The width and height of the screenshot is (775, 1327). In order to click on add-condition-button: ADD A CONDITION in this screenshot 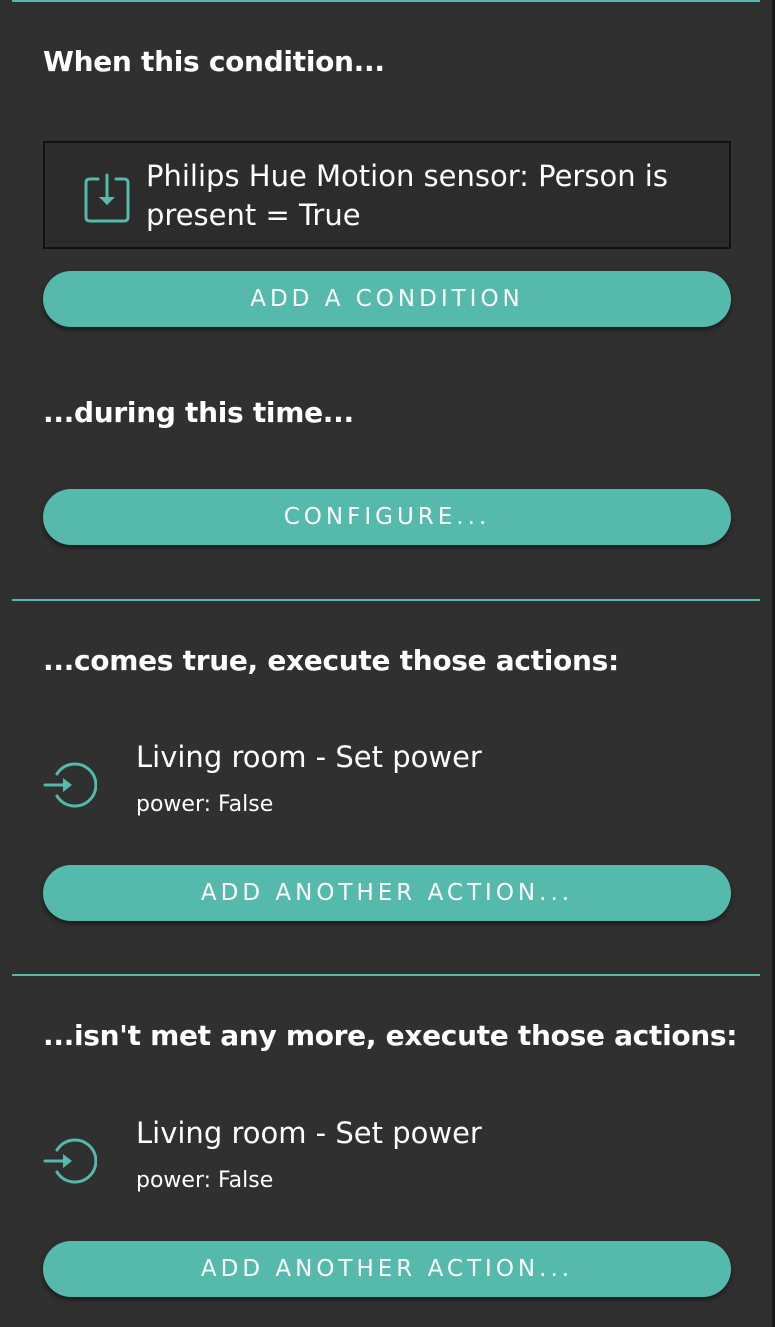, I will do `click(387, 299)`.